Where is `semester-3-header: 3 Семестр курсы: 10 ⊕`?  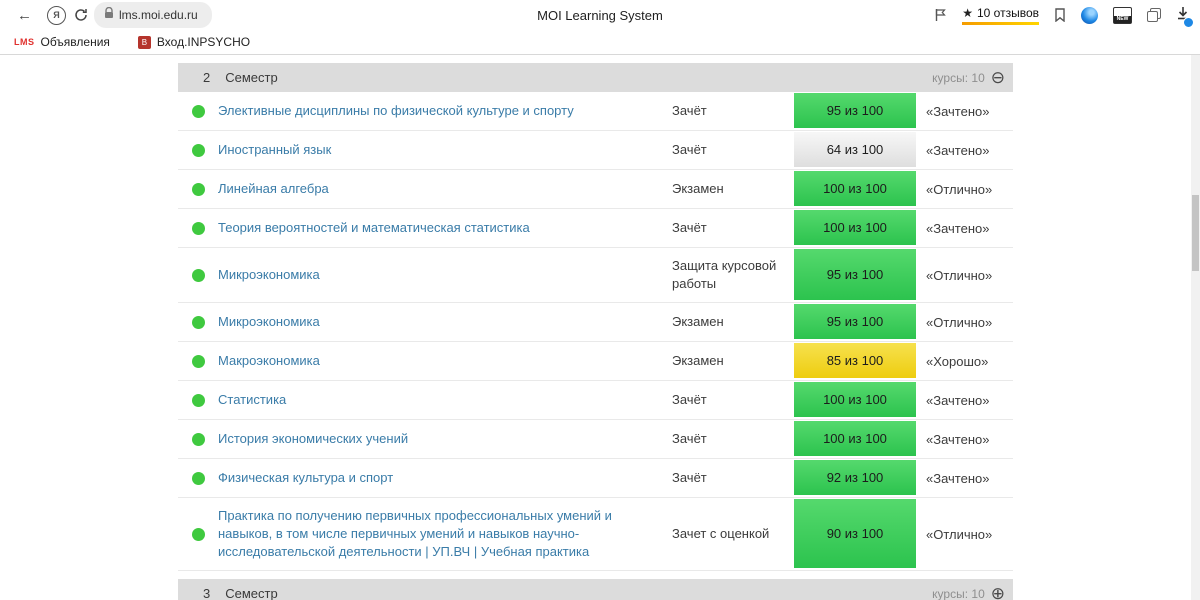 semester-3-header: 3 Семестр курсы: 10 ⊕ is located at coordinates (595, 589).